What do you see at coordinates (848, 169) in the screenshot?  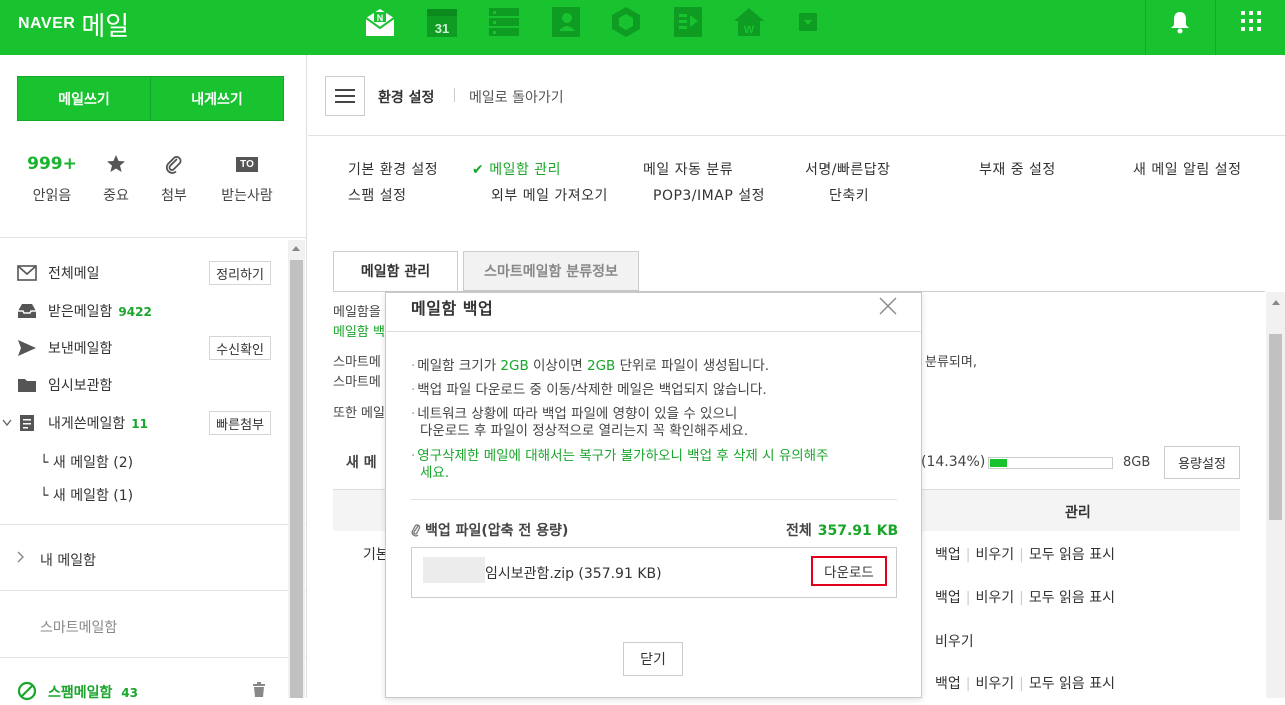 I see `nav-signature: 서명/빠른답장` at bounding box center [848, 169].